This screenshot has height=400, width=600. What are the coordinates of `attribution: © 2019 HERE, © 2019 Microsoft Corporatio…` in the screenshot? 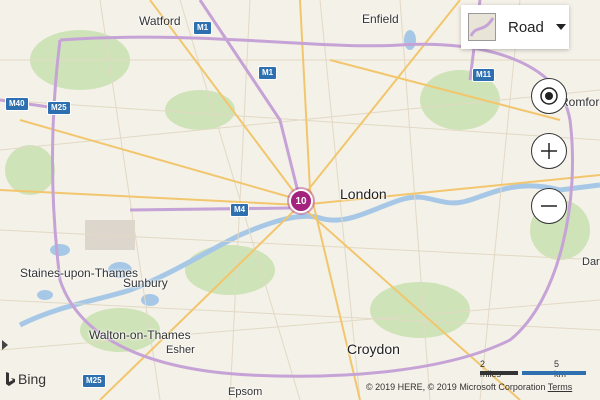 It's located at (469, 387).